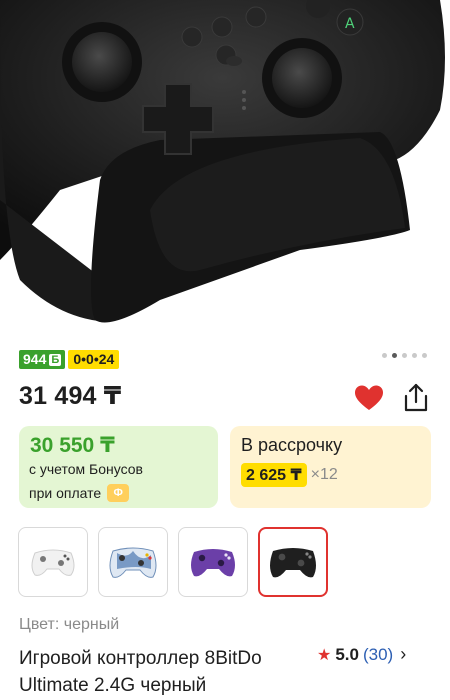 This screenshot has width=450, height=700. What do you see at coordinates (69, 624) in the screenshot?
I see `selected-color-label: Цвет: черный` at bounding box center [69, 624].